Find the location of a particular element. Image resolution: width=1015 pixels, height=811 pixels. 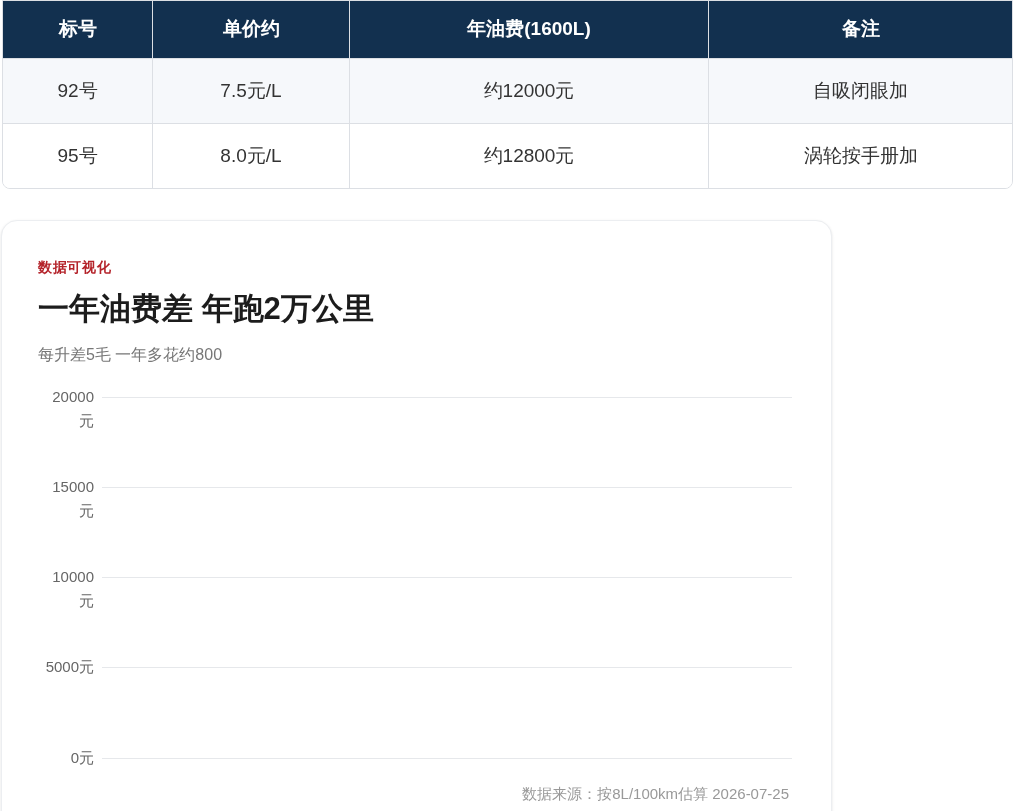

y-axis-label: 0元 is located at coordinates (81, 757).